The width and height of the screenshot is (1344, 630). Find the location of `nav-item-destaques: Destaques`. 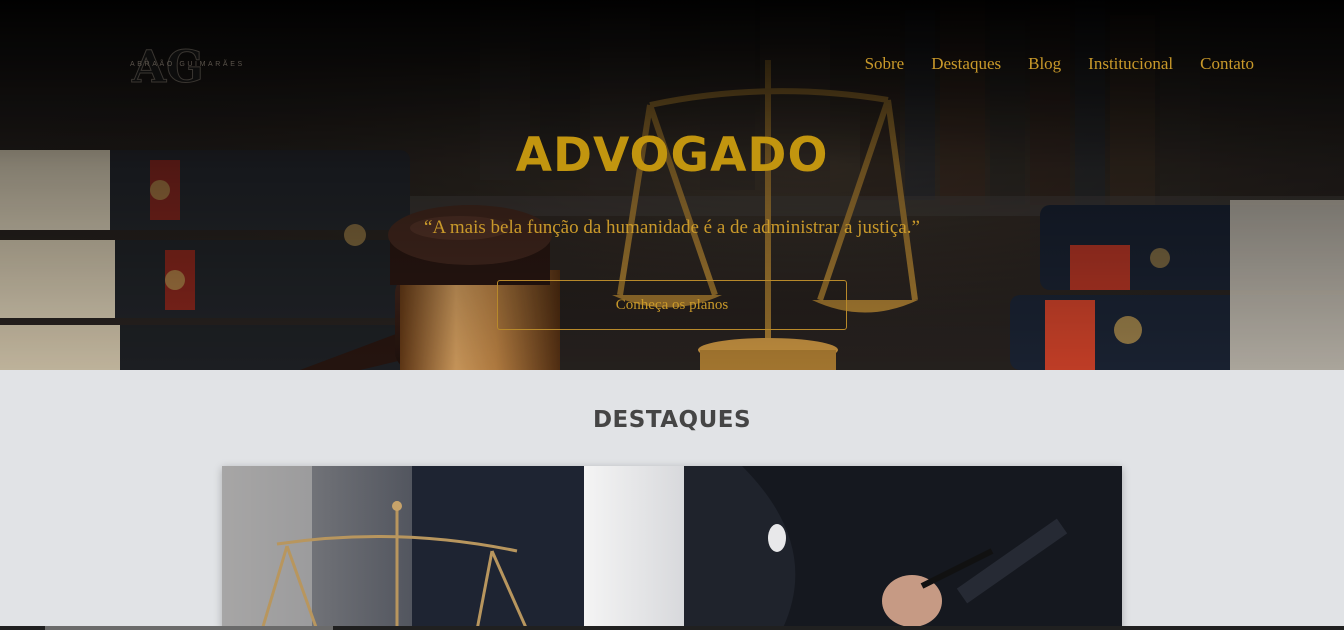

nav-item-destaques: Destaques is located at coordinates (966, 64).